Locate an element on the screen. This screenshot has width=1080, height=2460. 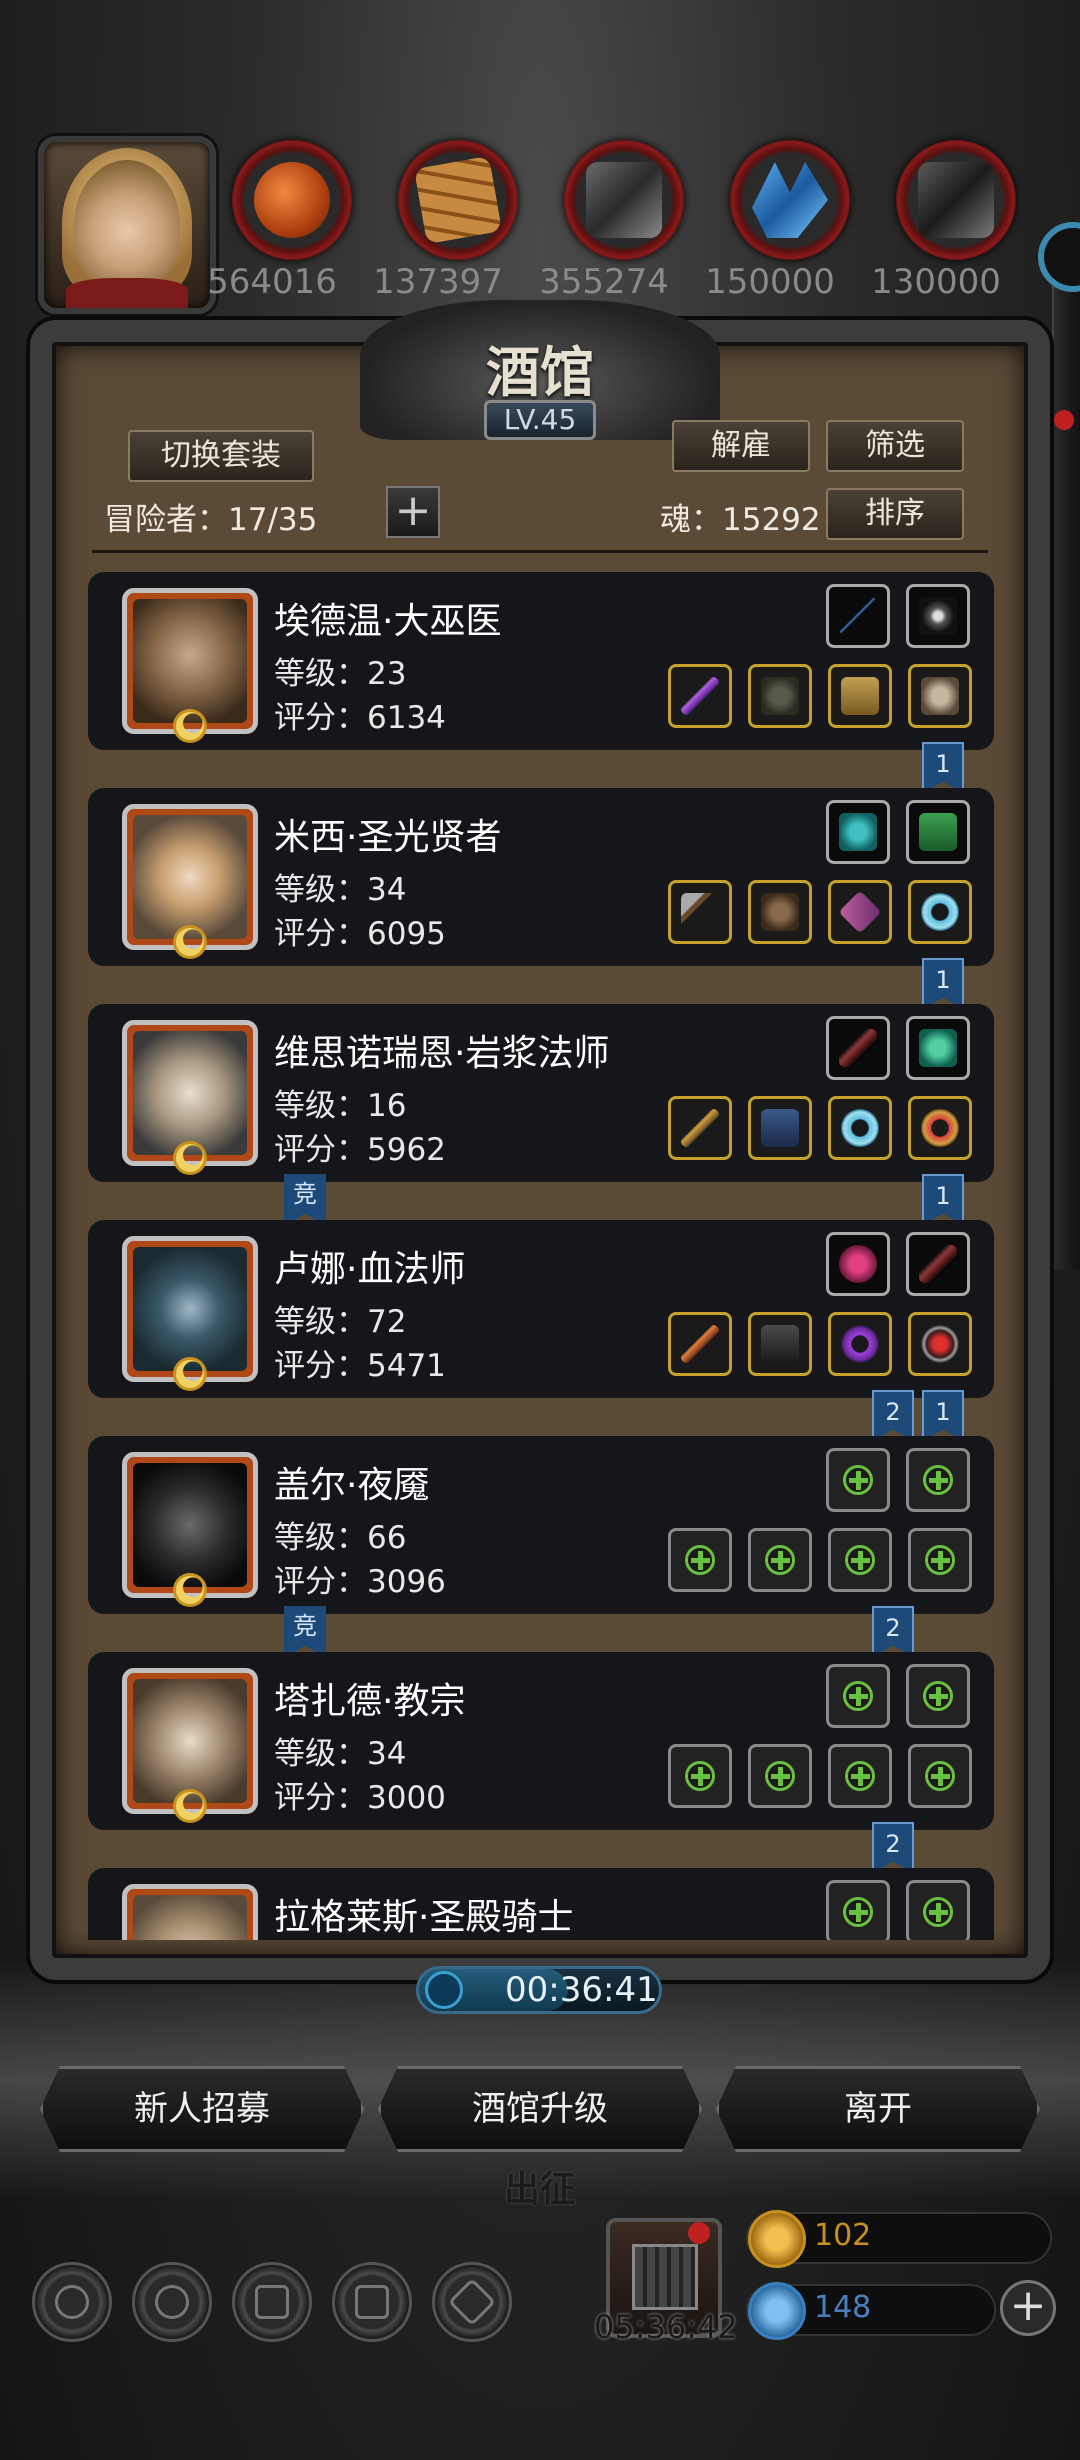
clock-icon is located at coordinates (444, 1990).